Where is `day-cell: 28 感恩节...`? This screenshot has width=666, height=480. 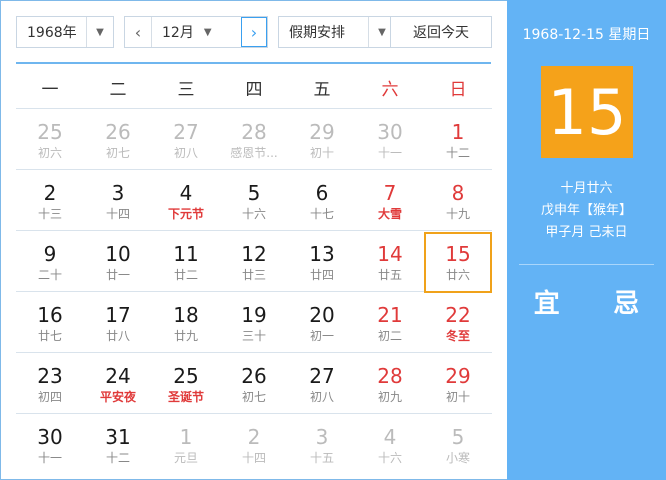
day-cell: 28 感恩节... is located at coordinates (254, 140).